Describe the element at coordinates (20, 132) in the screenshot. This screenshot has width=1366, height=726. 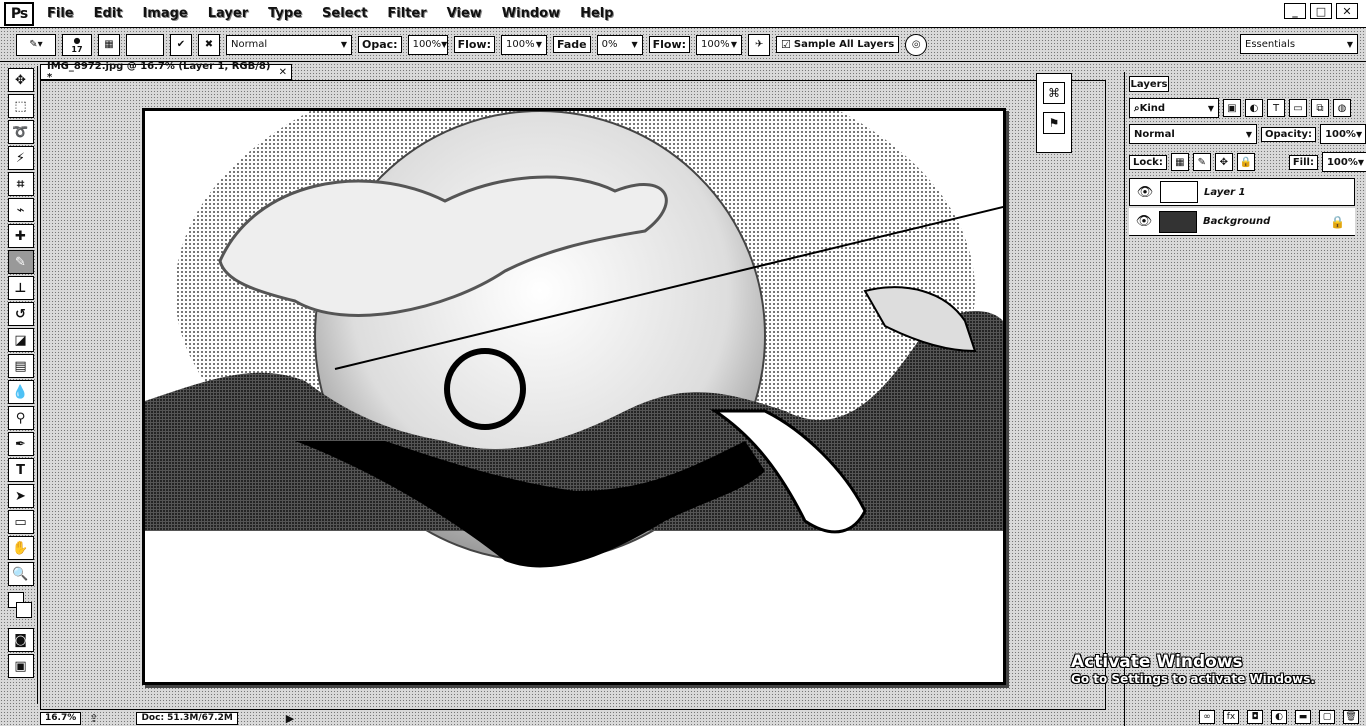
I see `lasso-tool: ➰` at that location.